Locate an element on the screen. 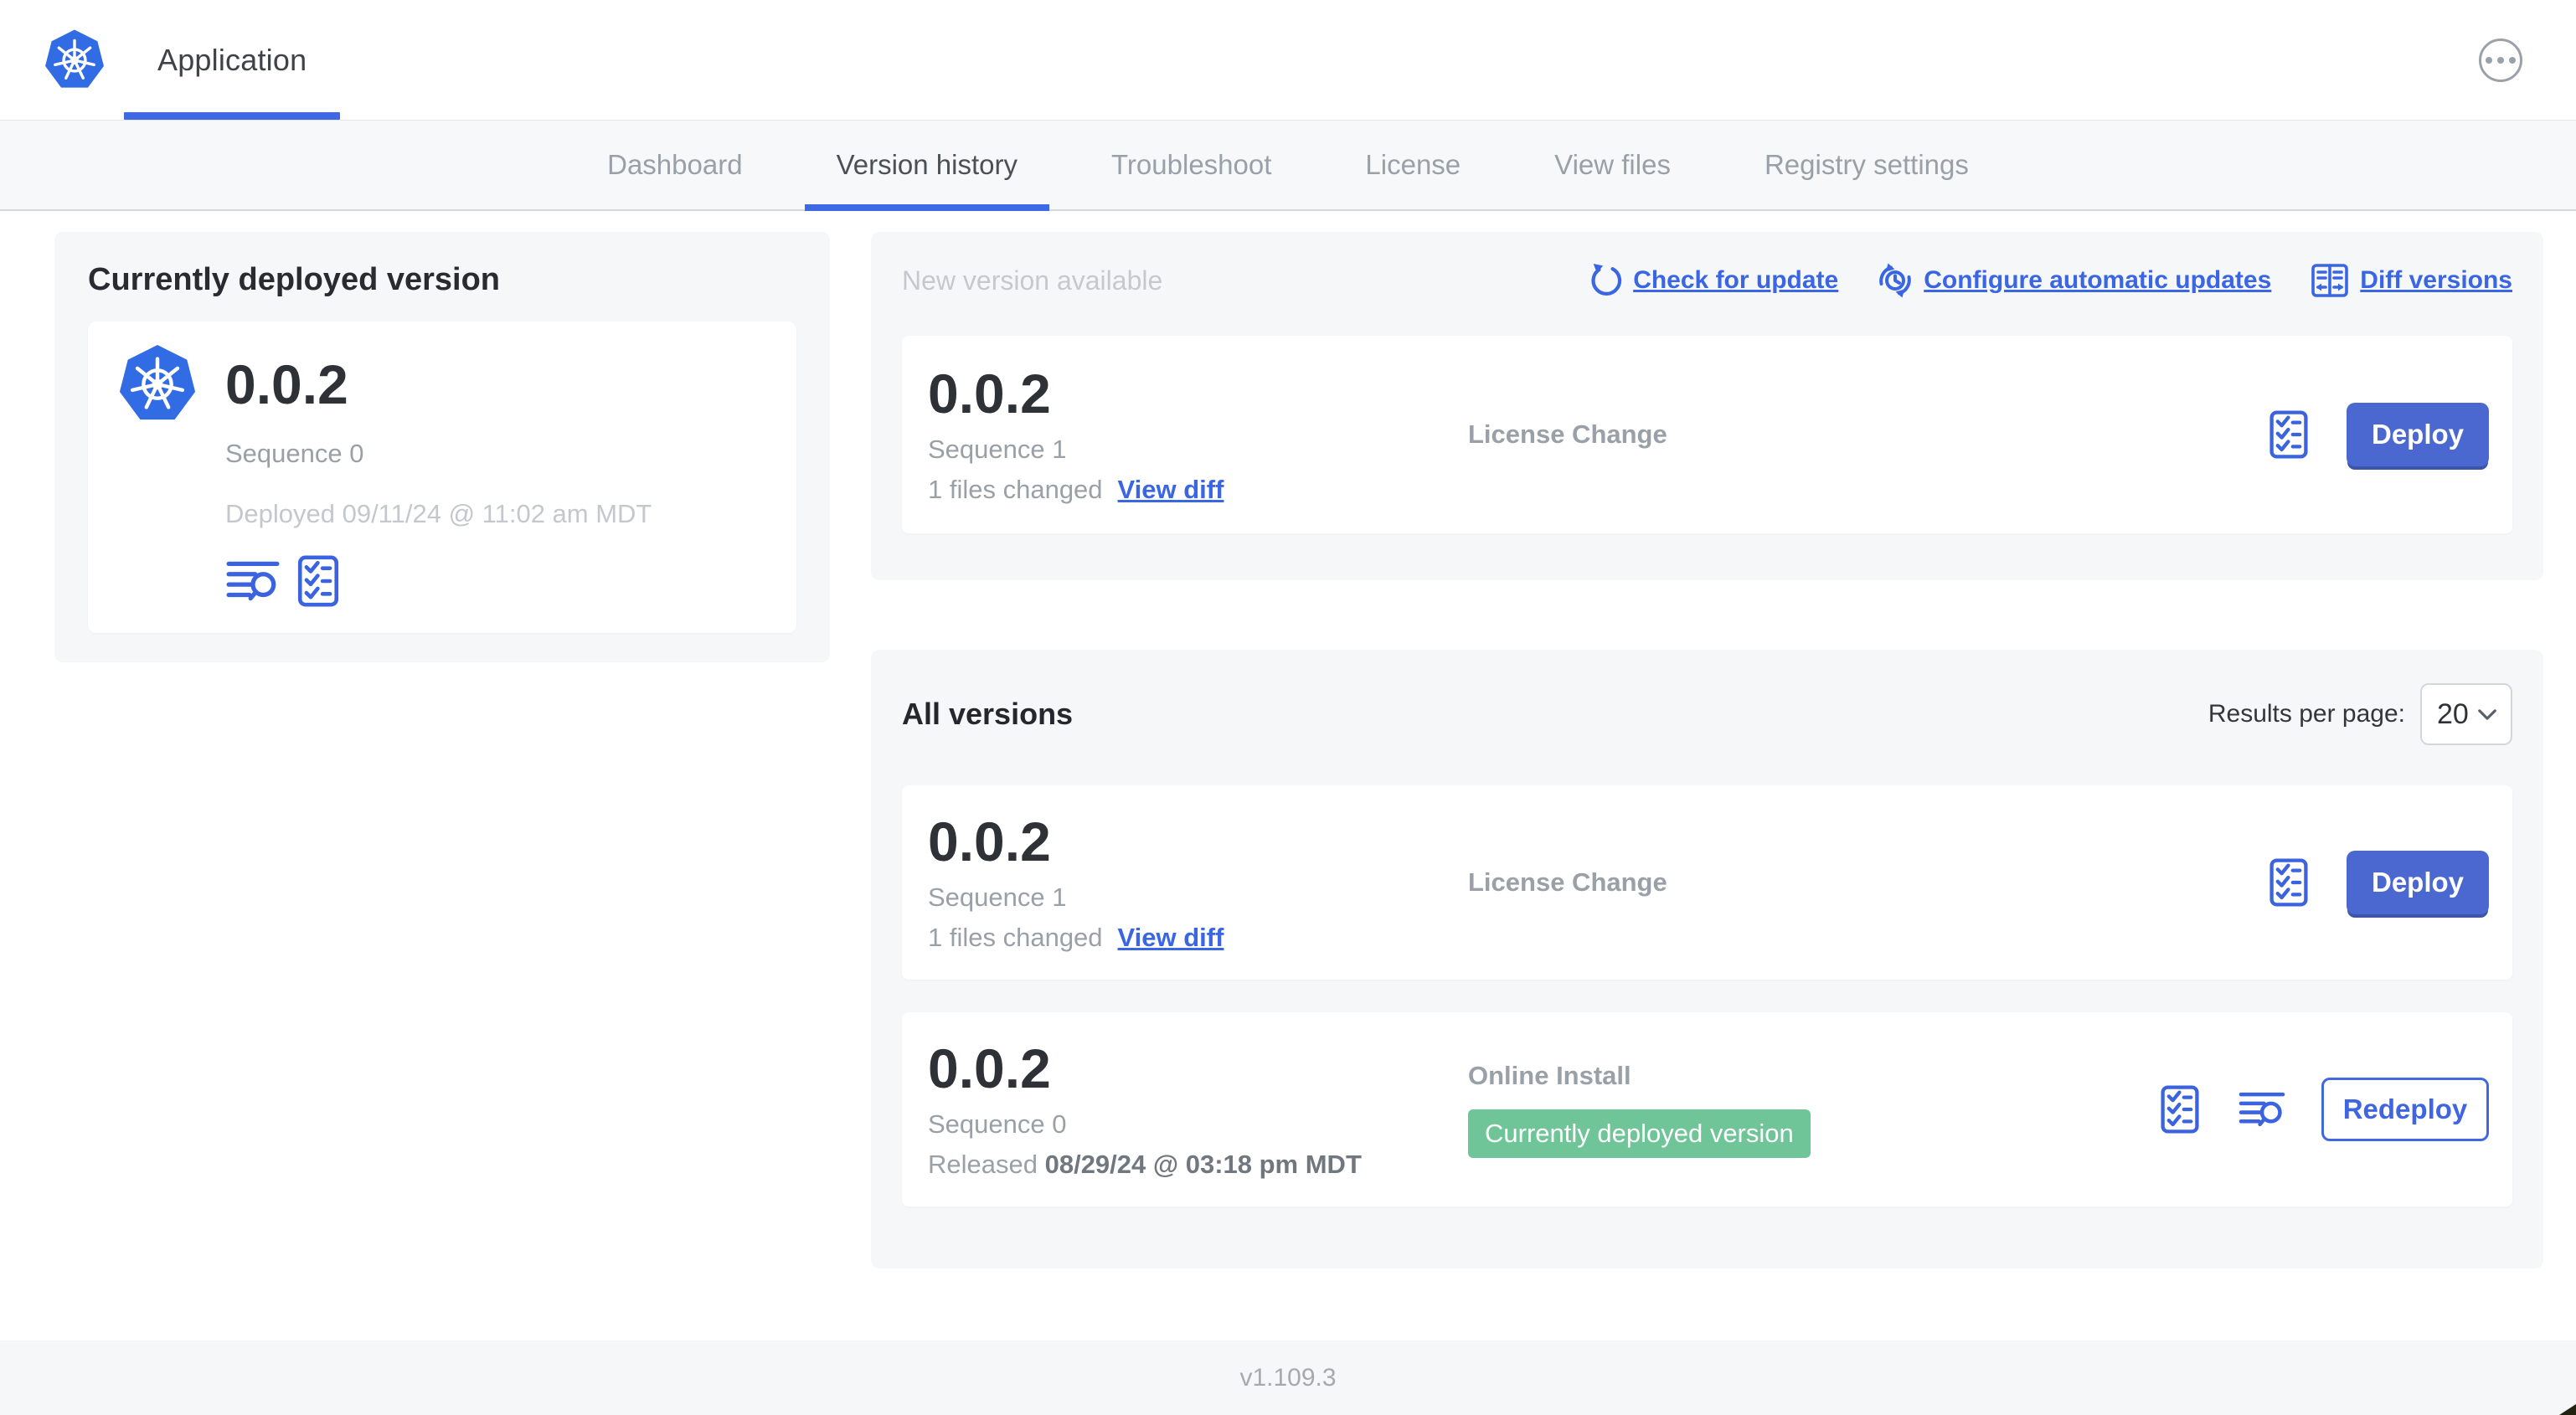 The image size is (2576, 1415). tab-view-files: View files is located at coordinates (1612, 165).